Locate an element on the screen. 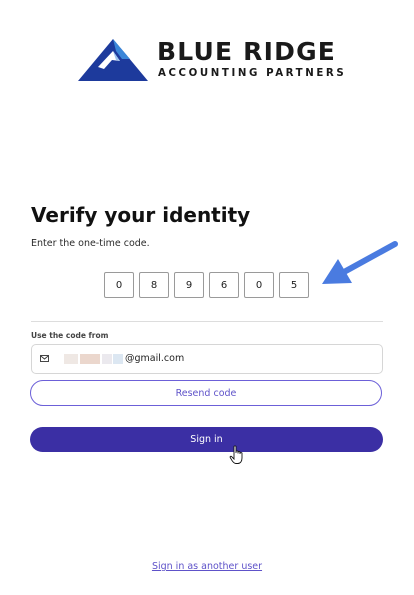  sign-in-button: Sign in is located at coordinates (206, 439).